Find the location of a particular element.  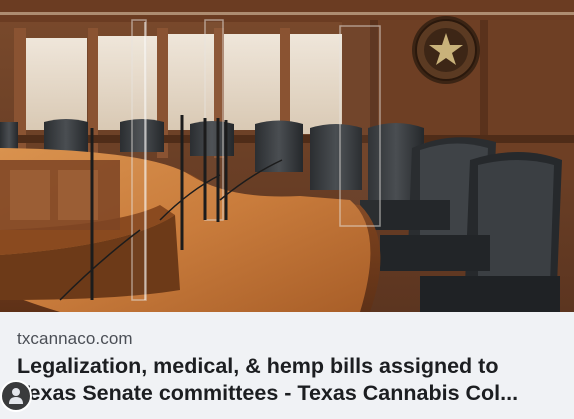

state-seal-icon is located at coordinates (446, 50).